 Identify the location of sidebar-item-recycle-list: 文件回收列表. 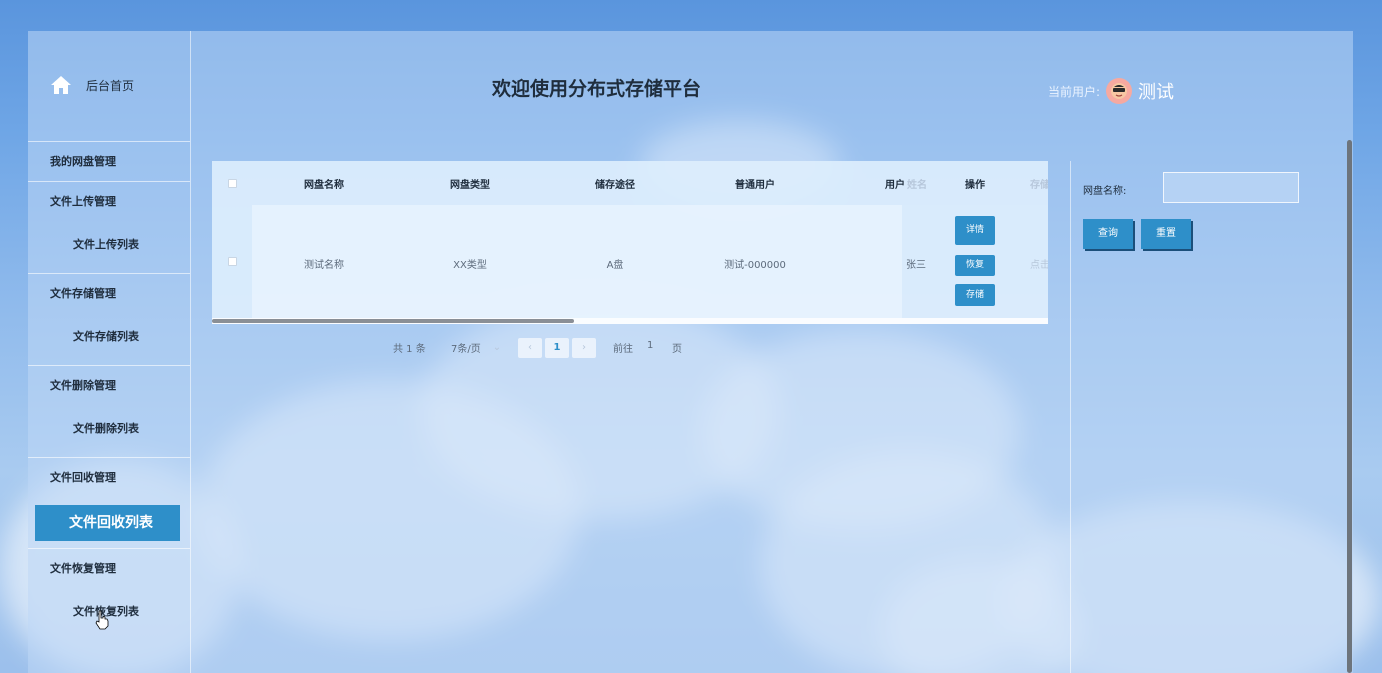
(107, 523).